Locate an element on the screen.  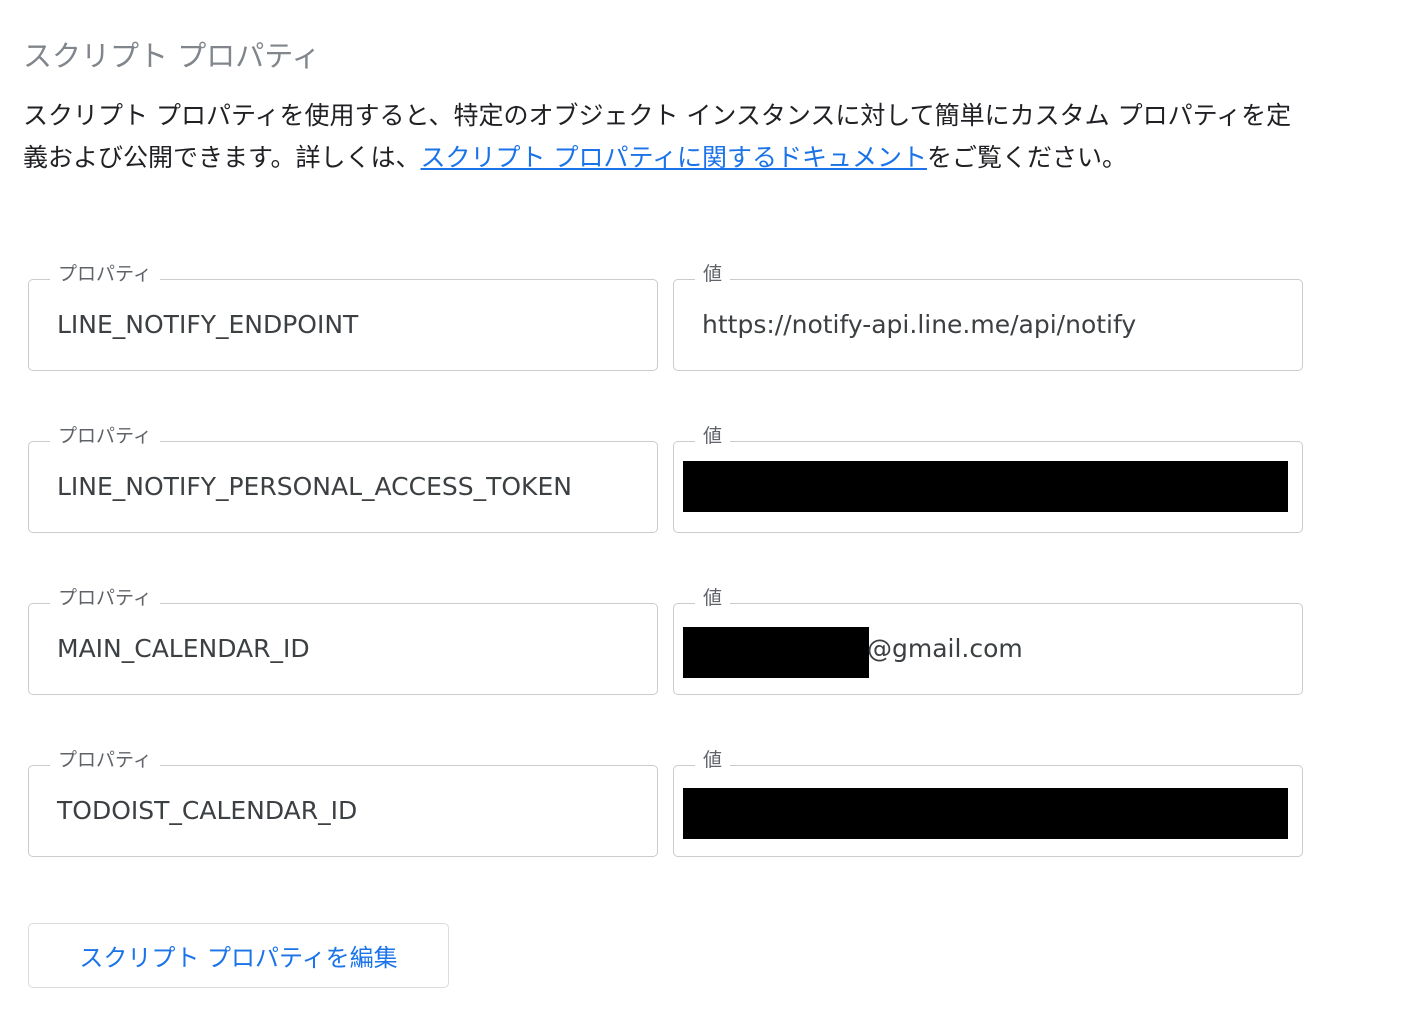
property-row: プロパティ TODOIST_CALENDAR_ID 値 is located at coordinates (666, 802).